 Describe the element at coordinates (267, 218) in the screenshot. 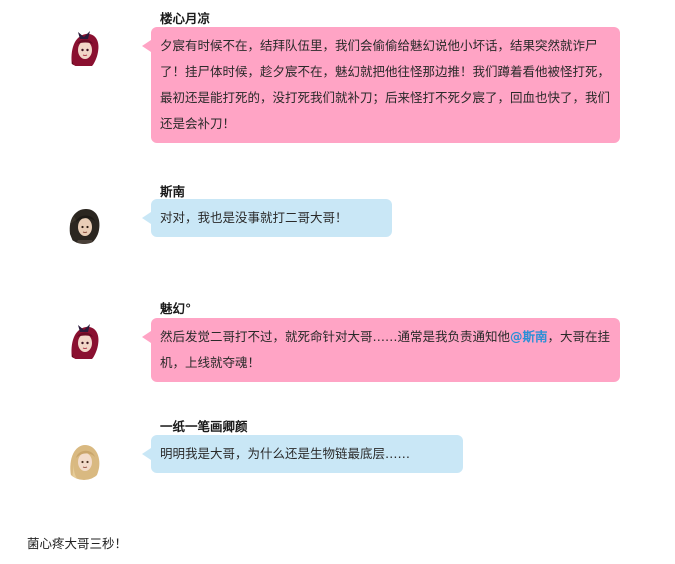

I see `message-bubble: 对对，我也是没事就打二哥大哥！` at that location.